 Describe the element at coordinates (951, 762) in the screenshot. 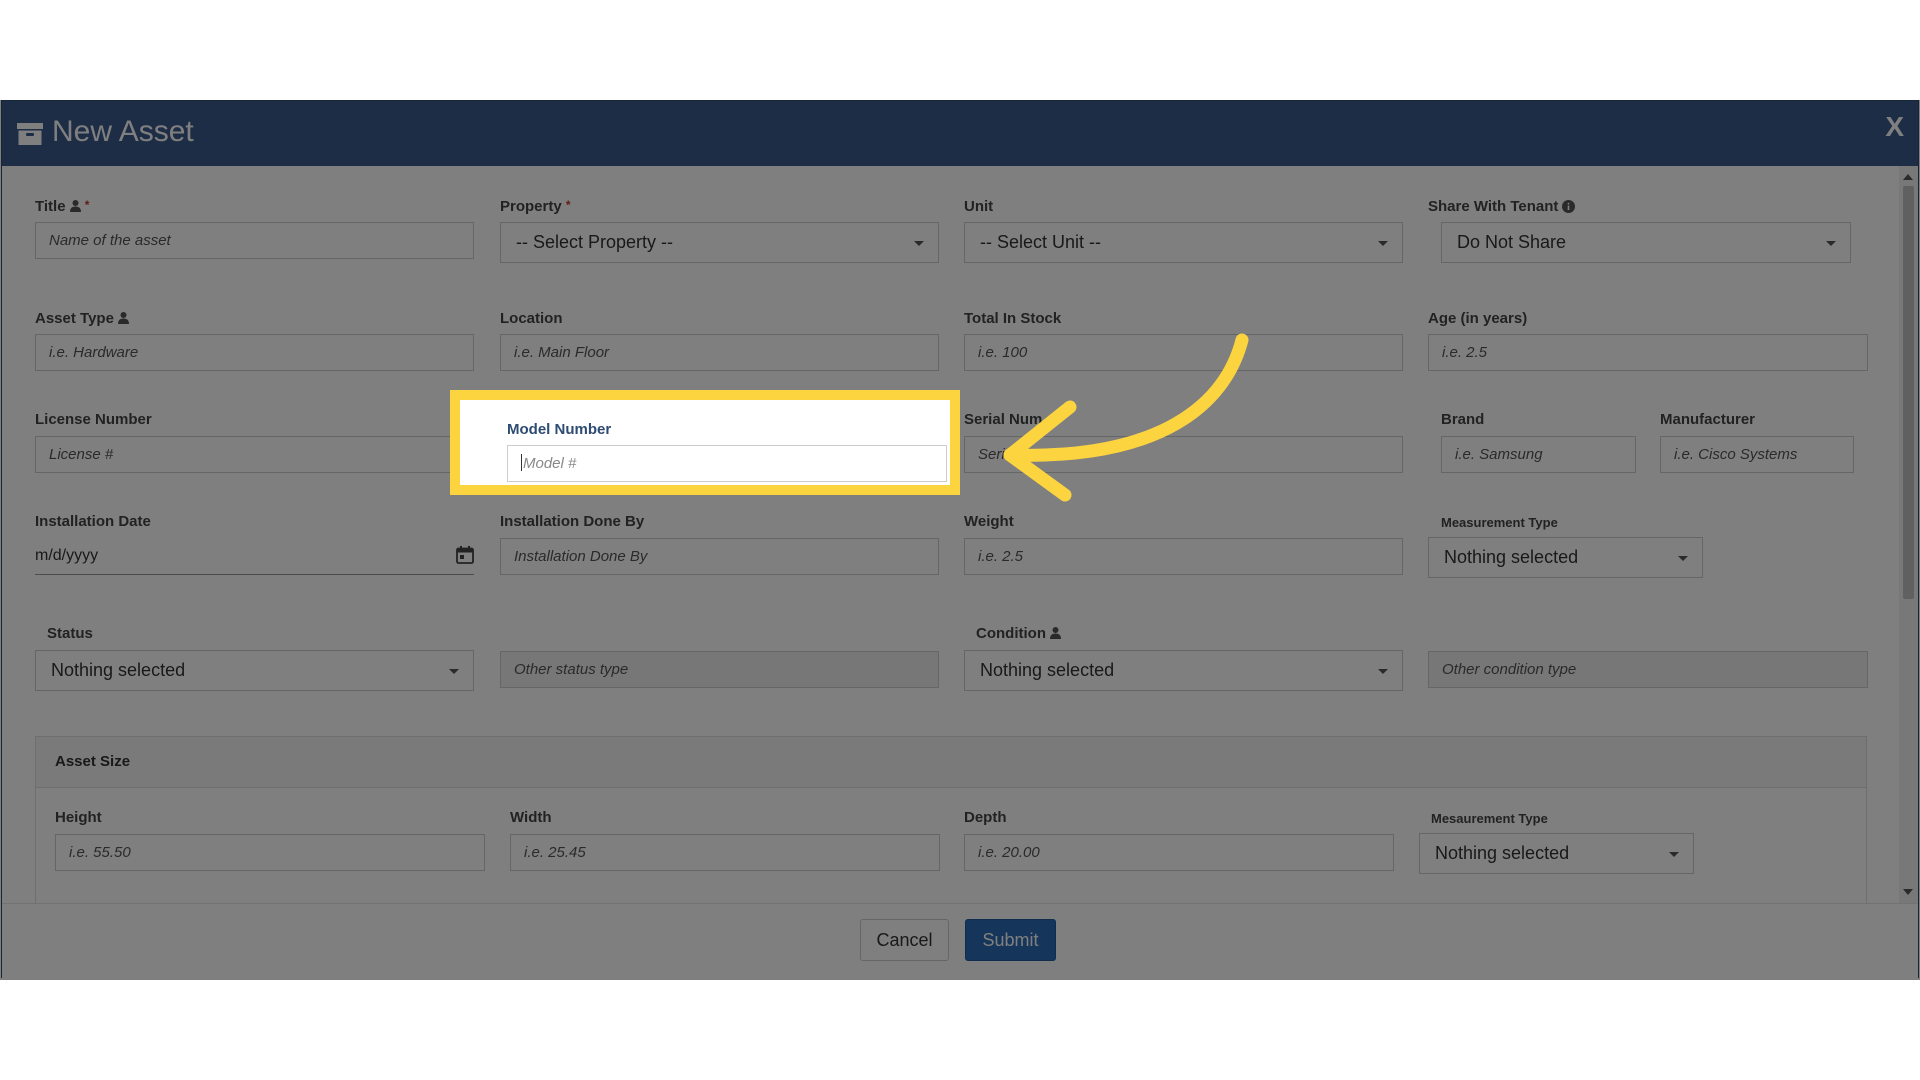

I see `asset-size-panel-header: Asset Size` at that location.